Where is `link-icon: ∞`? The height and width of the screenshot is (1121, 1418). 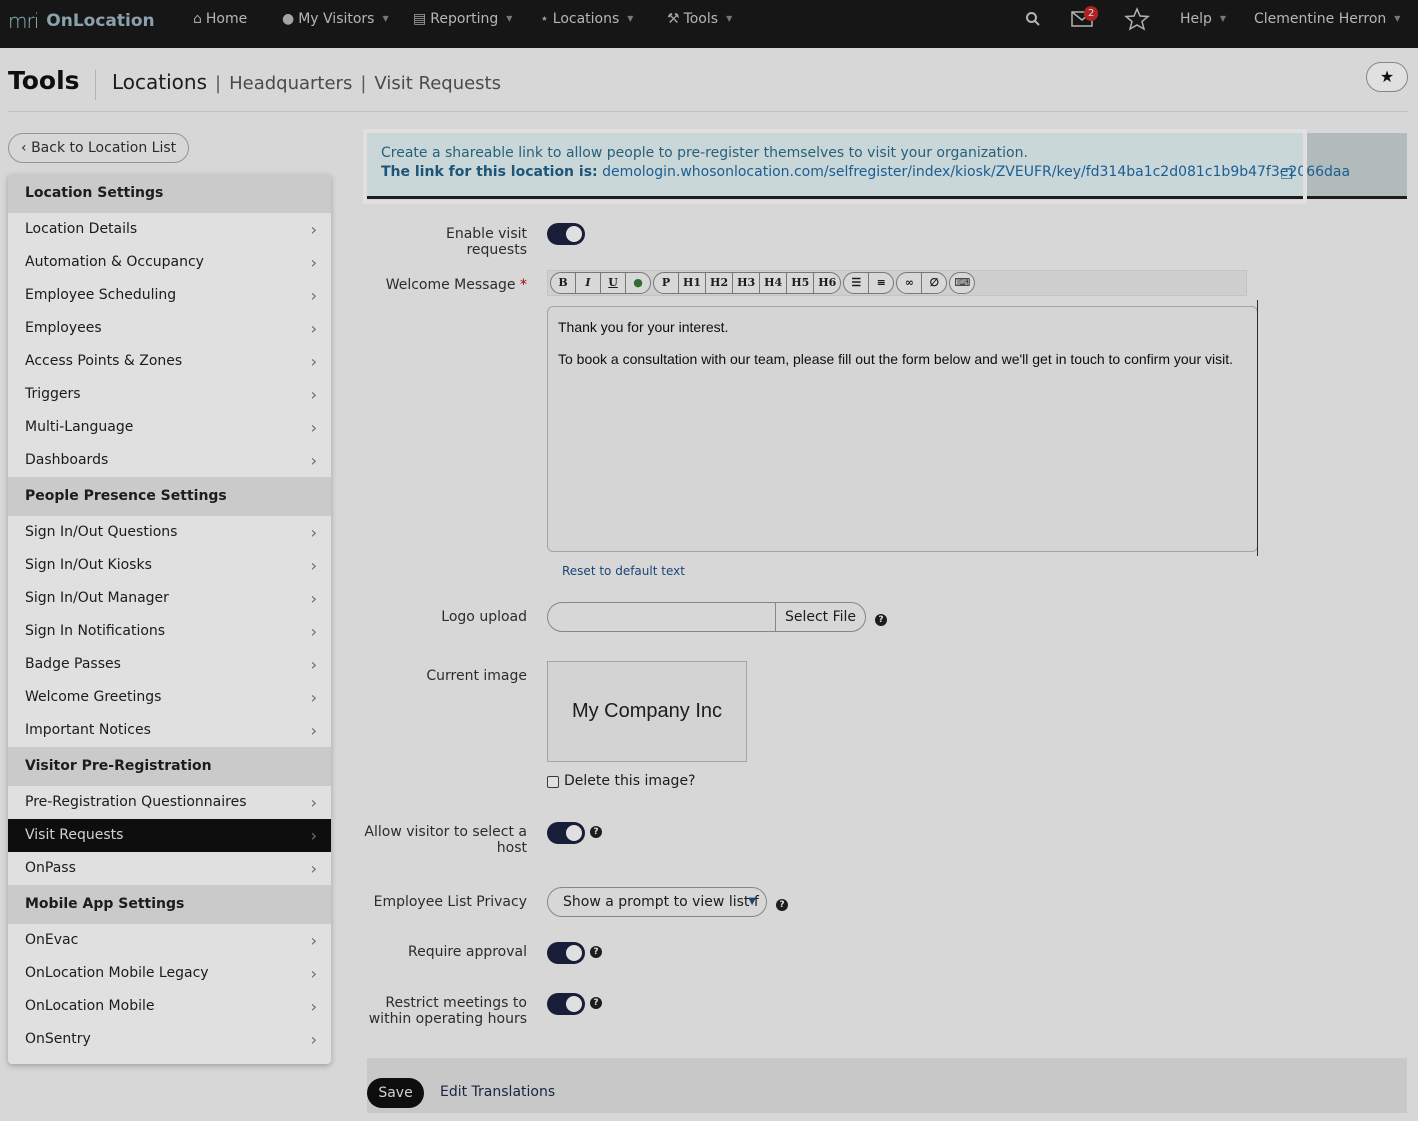 link-icon: ∞ is located at coordinates (909, 283).